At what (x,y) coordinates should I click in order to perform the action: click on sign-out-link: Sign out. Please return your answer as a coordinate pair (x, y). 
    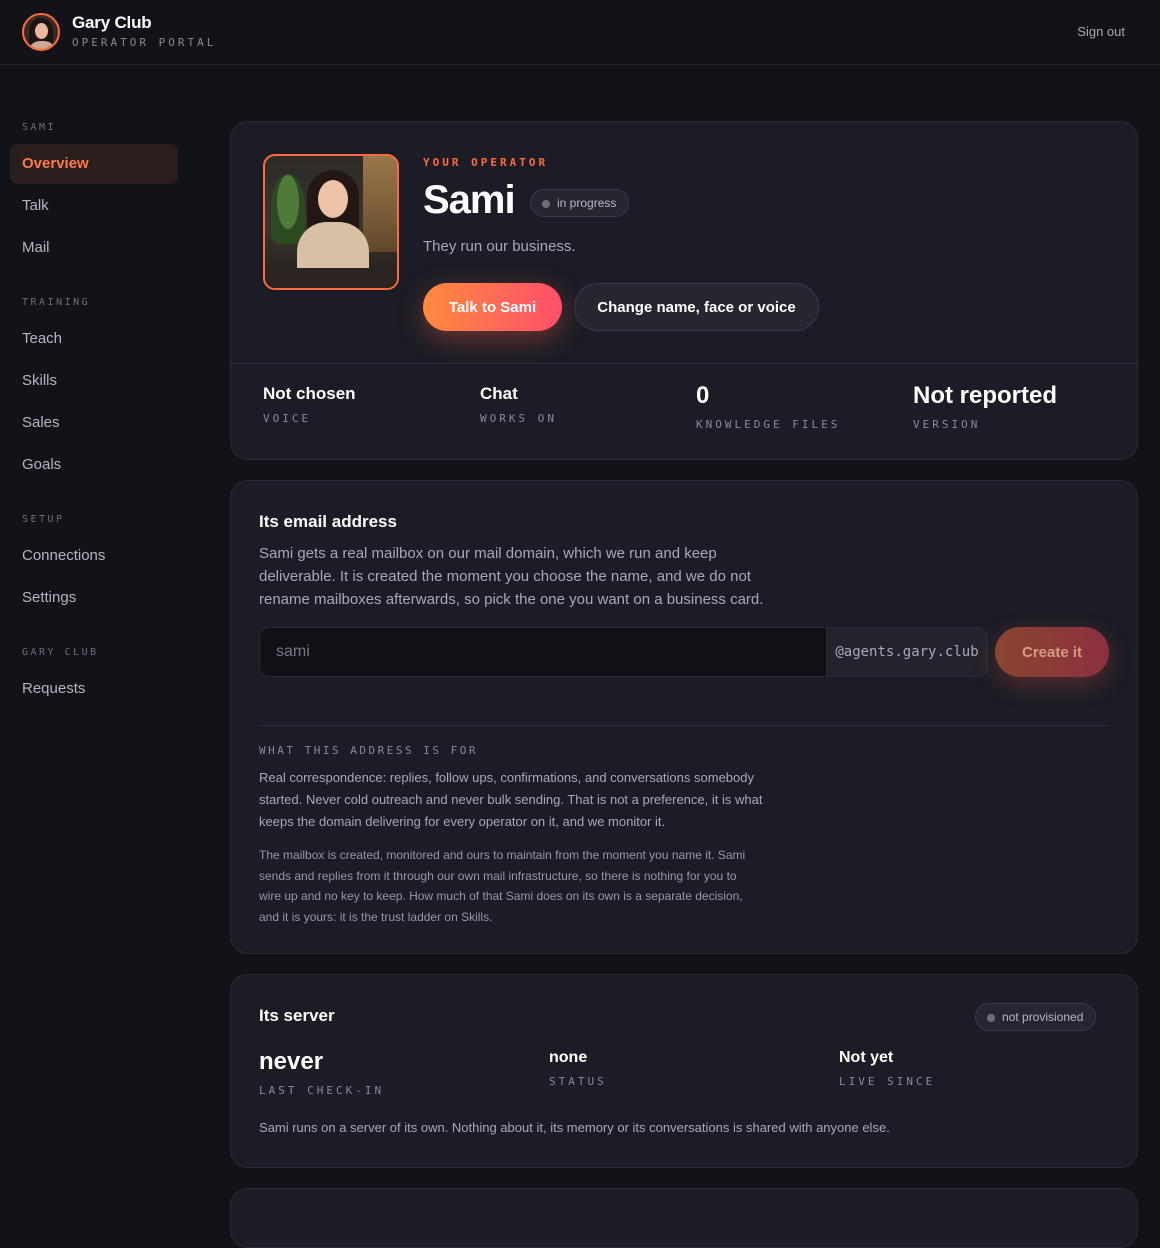
    Looking at the image, I should click on (1101, 31).